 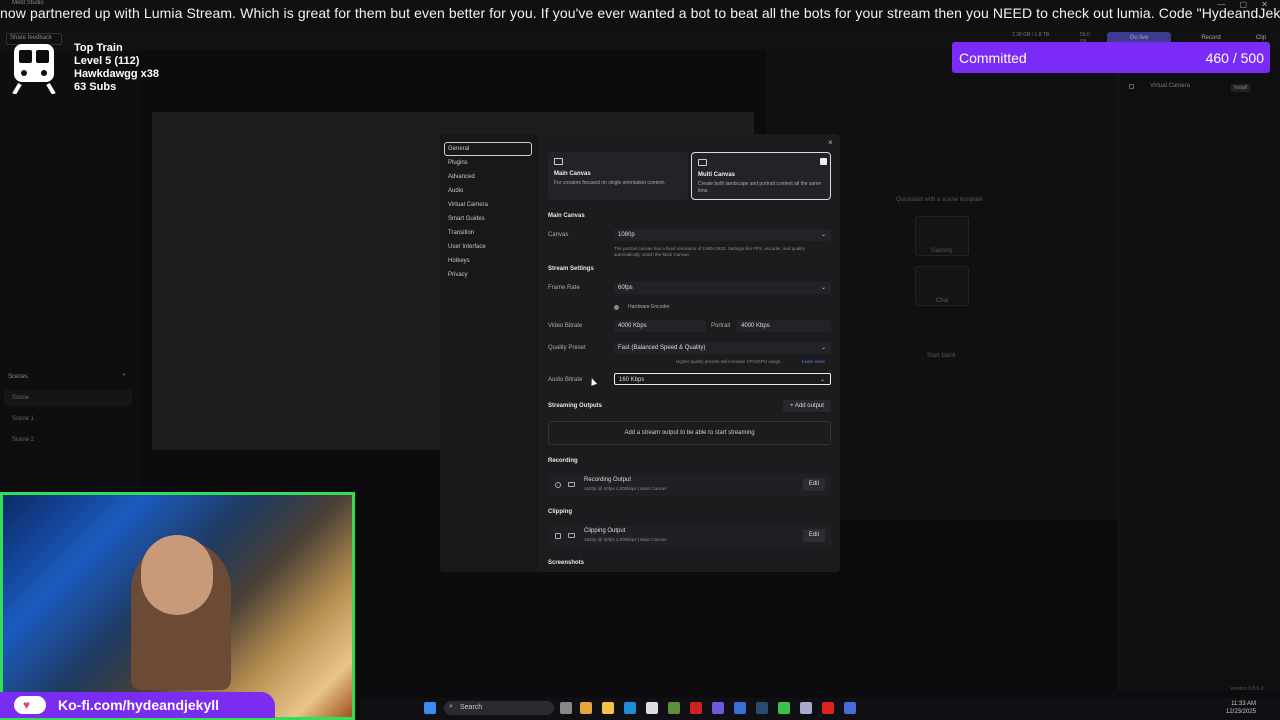 I want to click on version-label: Version 0.8.6.3, so click(x=1247, y=689).